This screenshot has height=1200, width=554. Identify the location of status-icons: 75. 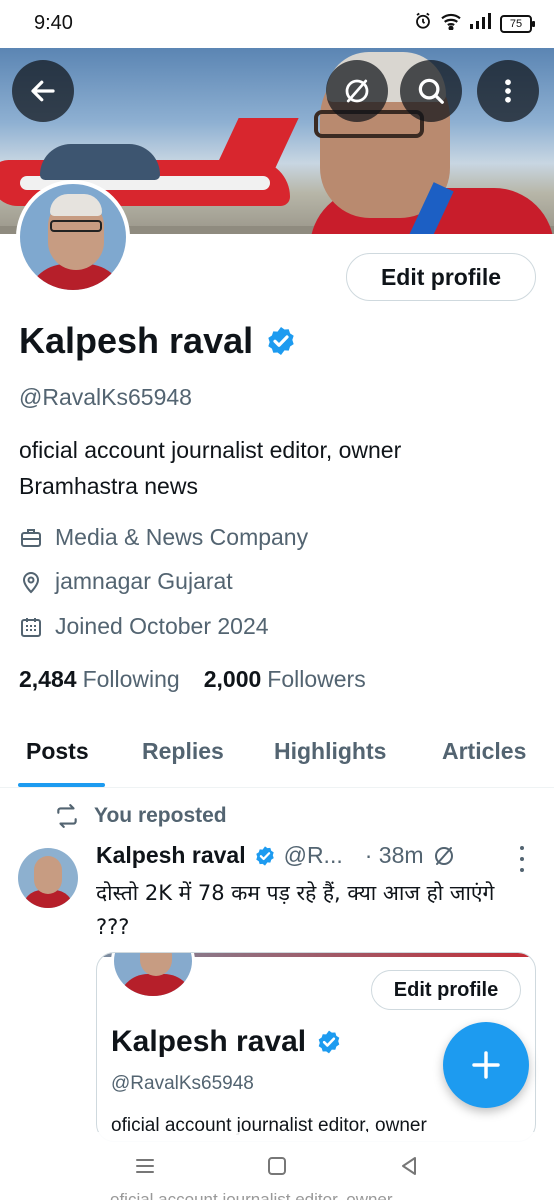
(474, 23).